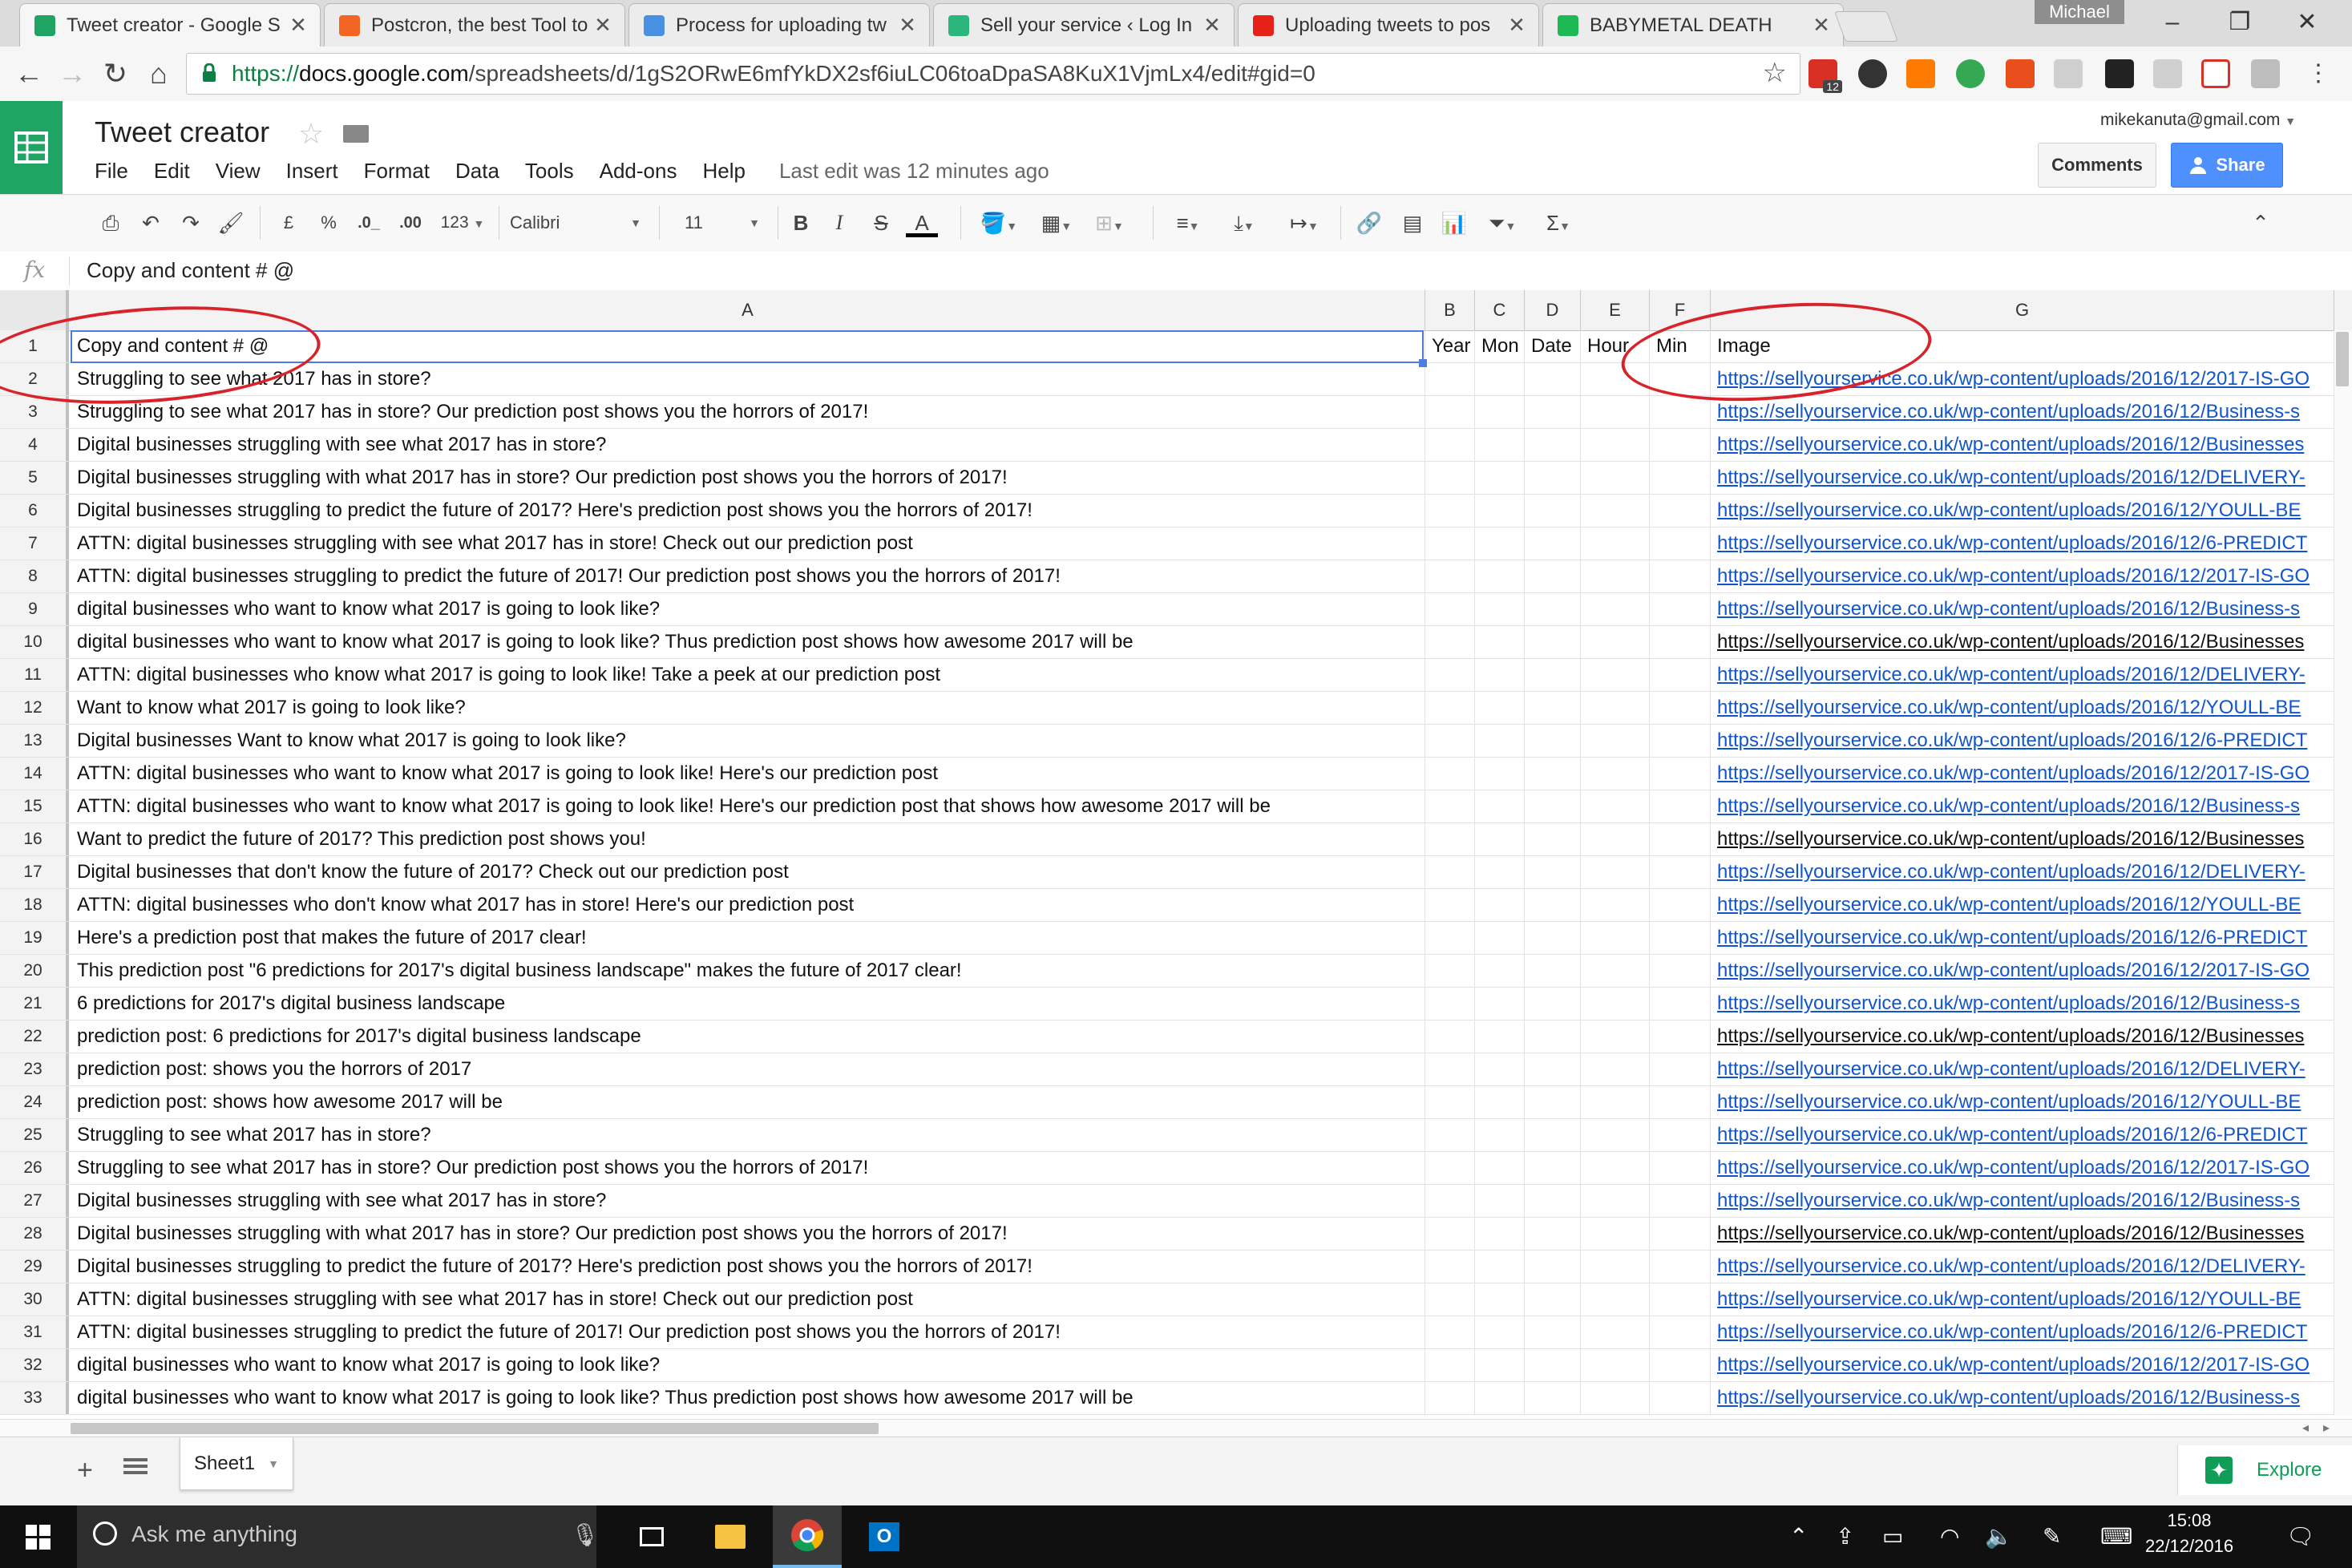 The height and width of the screenshot is (1568, 2352). Describe the element at coordinates (1423, 363) in the screenshot. I see `fill-handle` at that location.